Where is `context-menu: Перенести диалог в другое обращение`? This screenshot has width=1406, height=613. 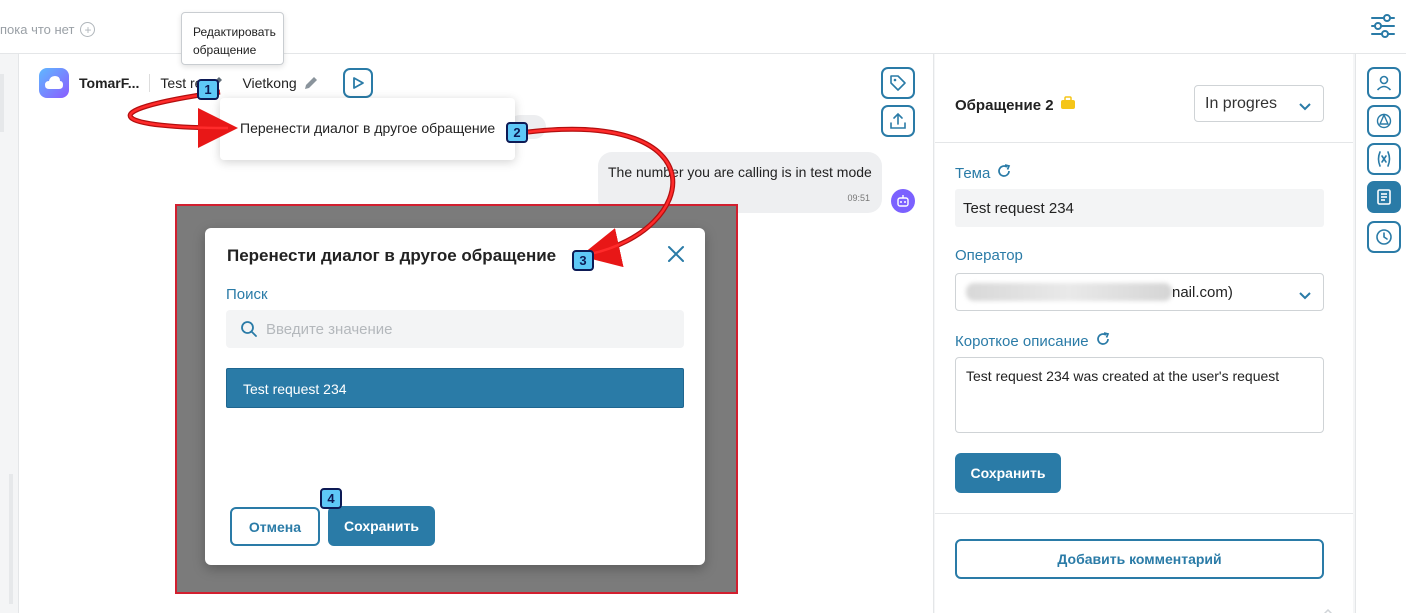 context-menu: Перенести диалог в другое обращение is located at coordinates (367, 129).